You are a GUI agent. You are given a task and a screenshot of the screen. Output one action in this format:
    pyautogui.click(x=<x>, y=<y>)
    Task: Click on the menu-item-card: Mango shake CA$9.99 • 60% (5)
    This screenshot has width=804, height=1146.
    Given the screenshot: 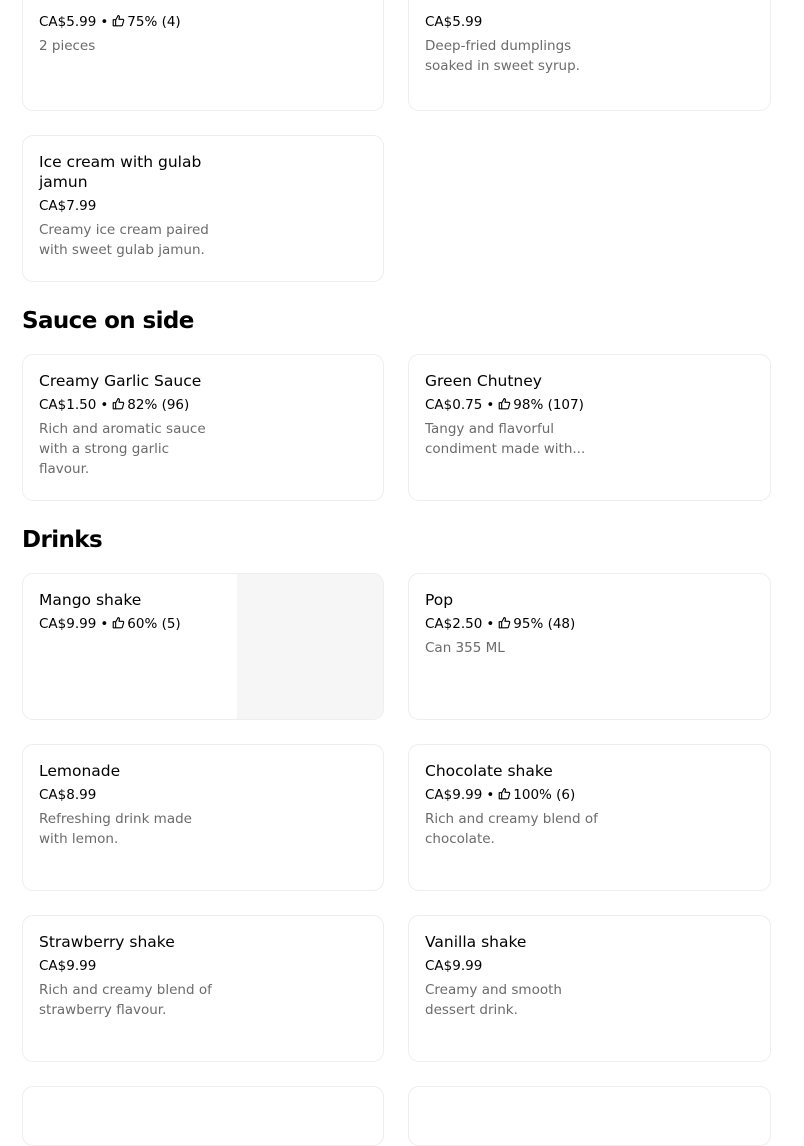 What is the action you would take?
    pyautogui.click(x=203, y=646)
    